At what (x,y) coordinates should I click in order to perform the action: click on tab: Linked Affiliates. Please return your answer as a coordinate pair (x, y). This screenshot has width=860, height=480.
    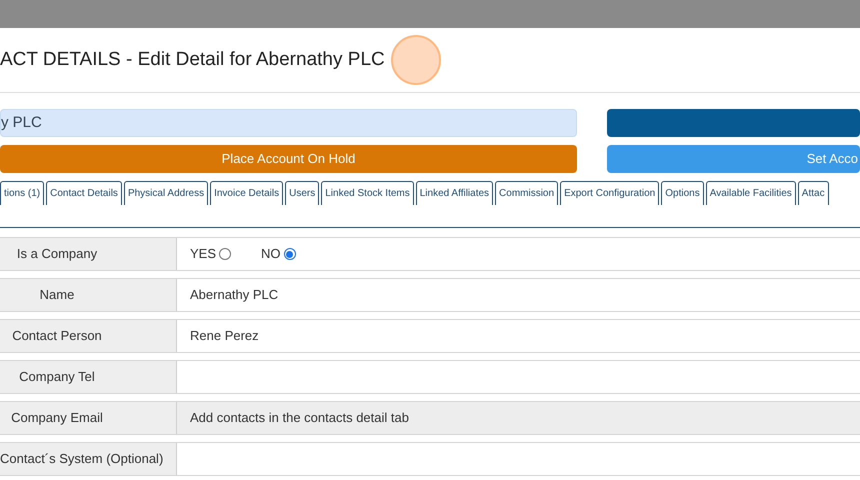
    Looking at the image, I should click on (455, 193).